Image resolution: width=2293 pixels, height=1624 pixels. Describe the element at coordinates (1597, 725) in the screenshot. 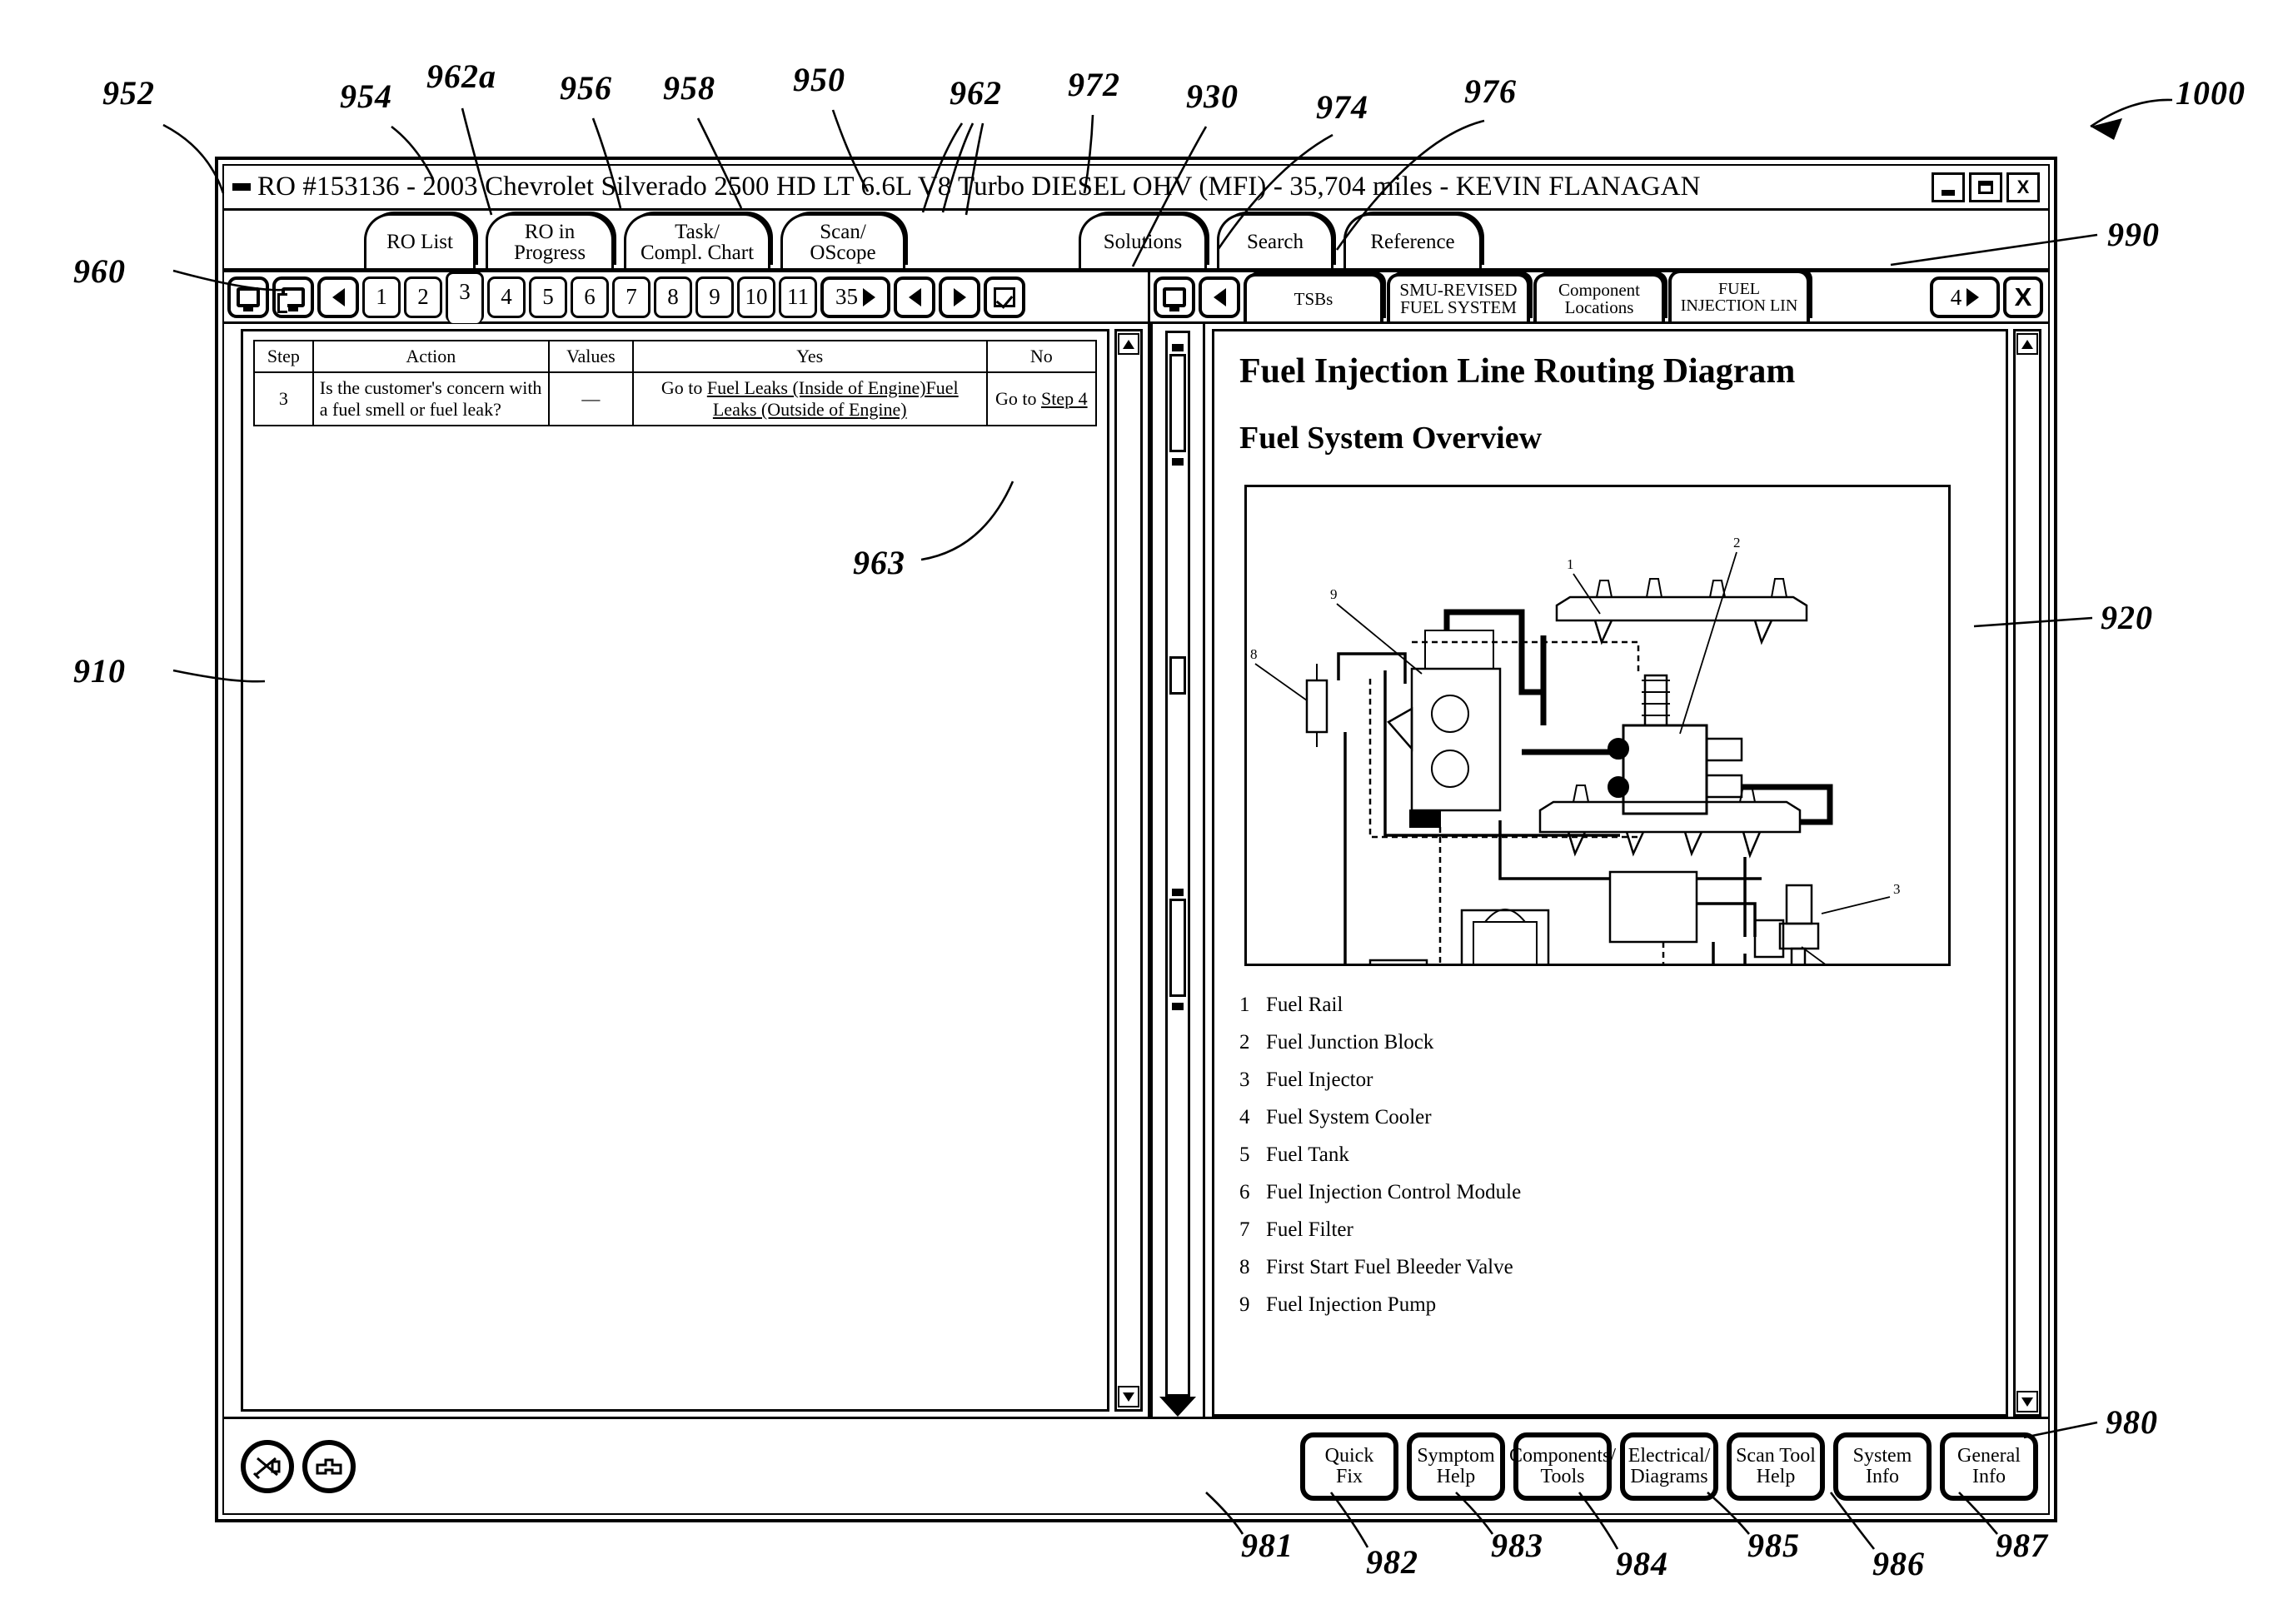

I see `fuel-system-overview-diagram: 1 2 3 4 5 6 7 8 9` at that location.